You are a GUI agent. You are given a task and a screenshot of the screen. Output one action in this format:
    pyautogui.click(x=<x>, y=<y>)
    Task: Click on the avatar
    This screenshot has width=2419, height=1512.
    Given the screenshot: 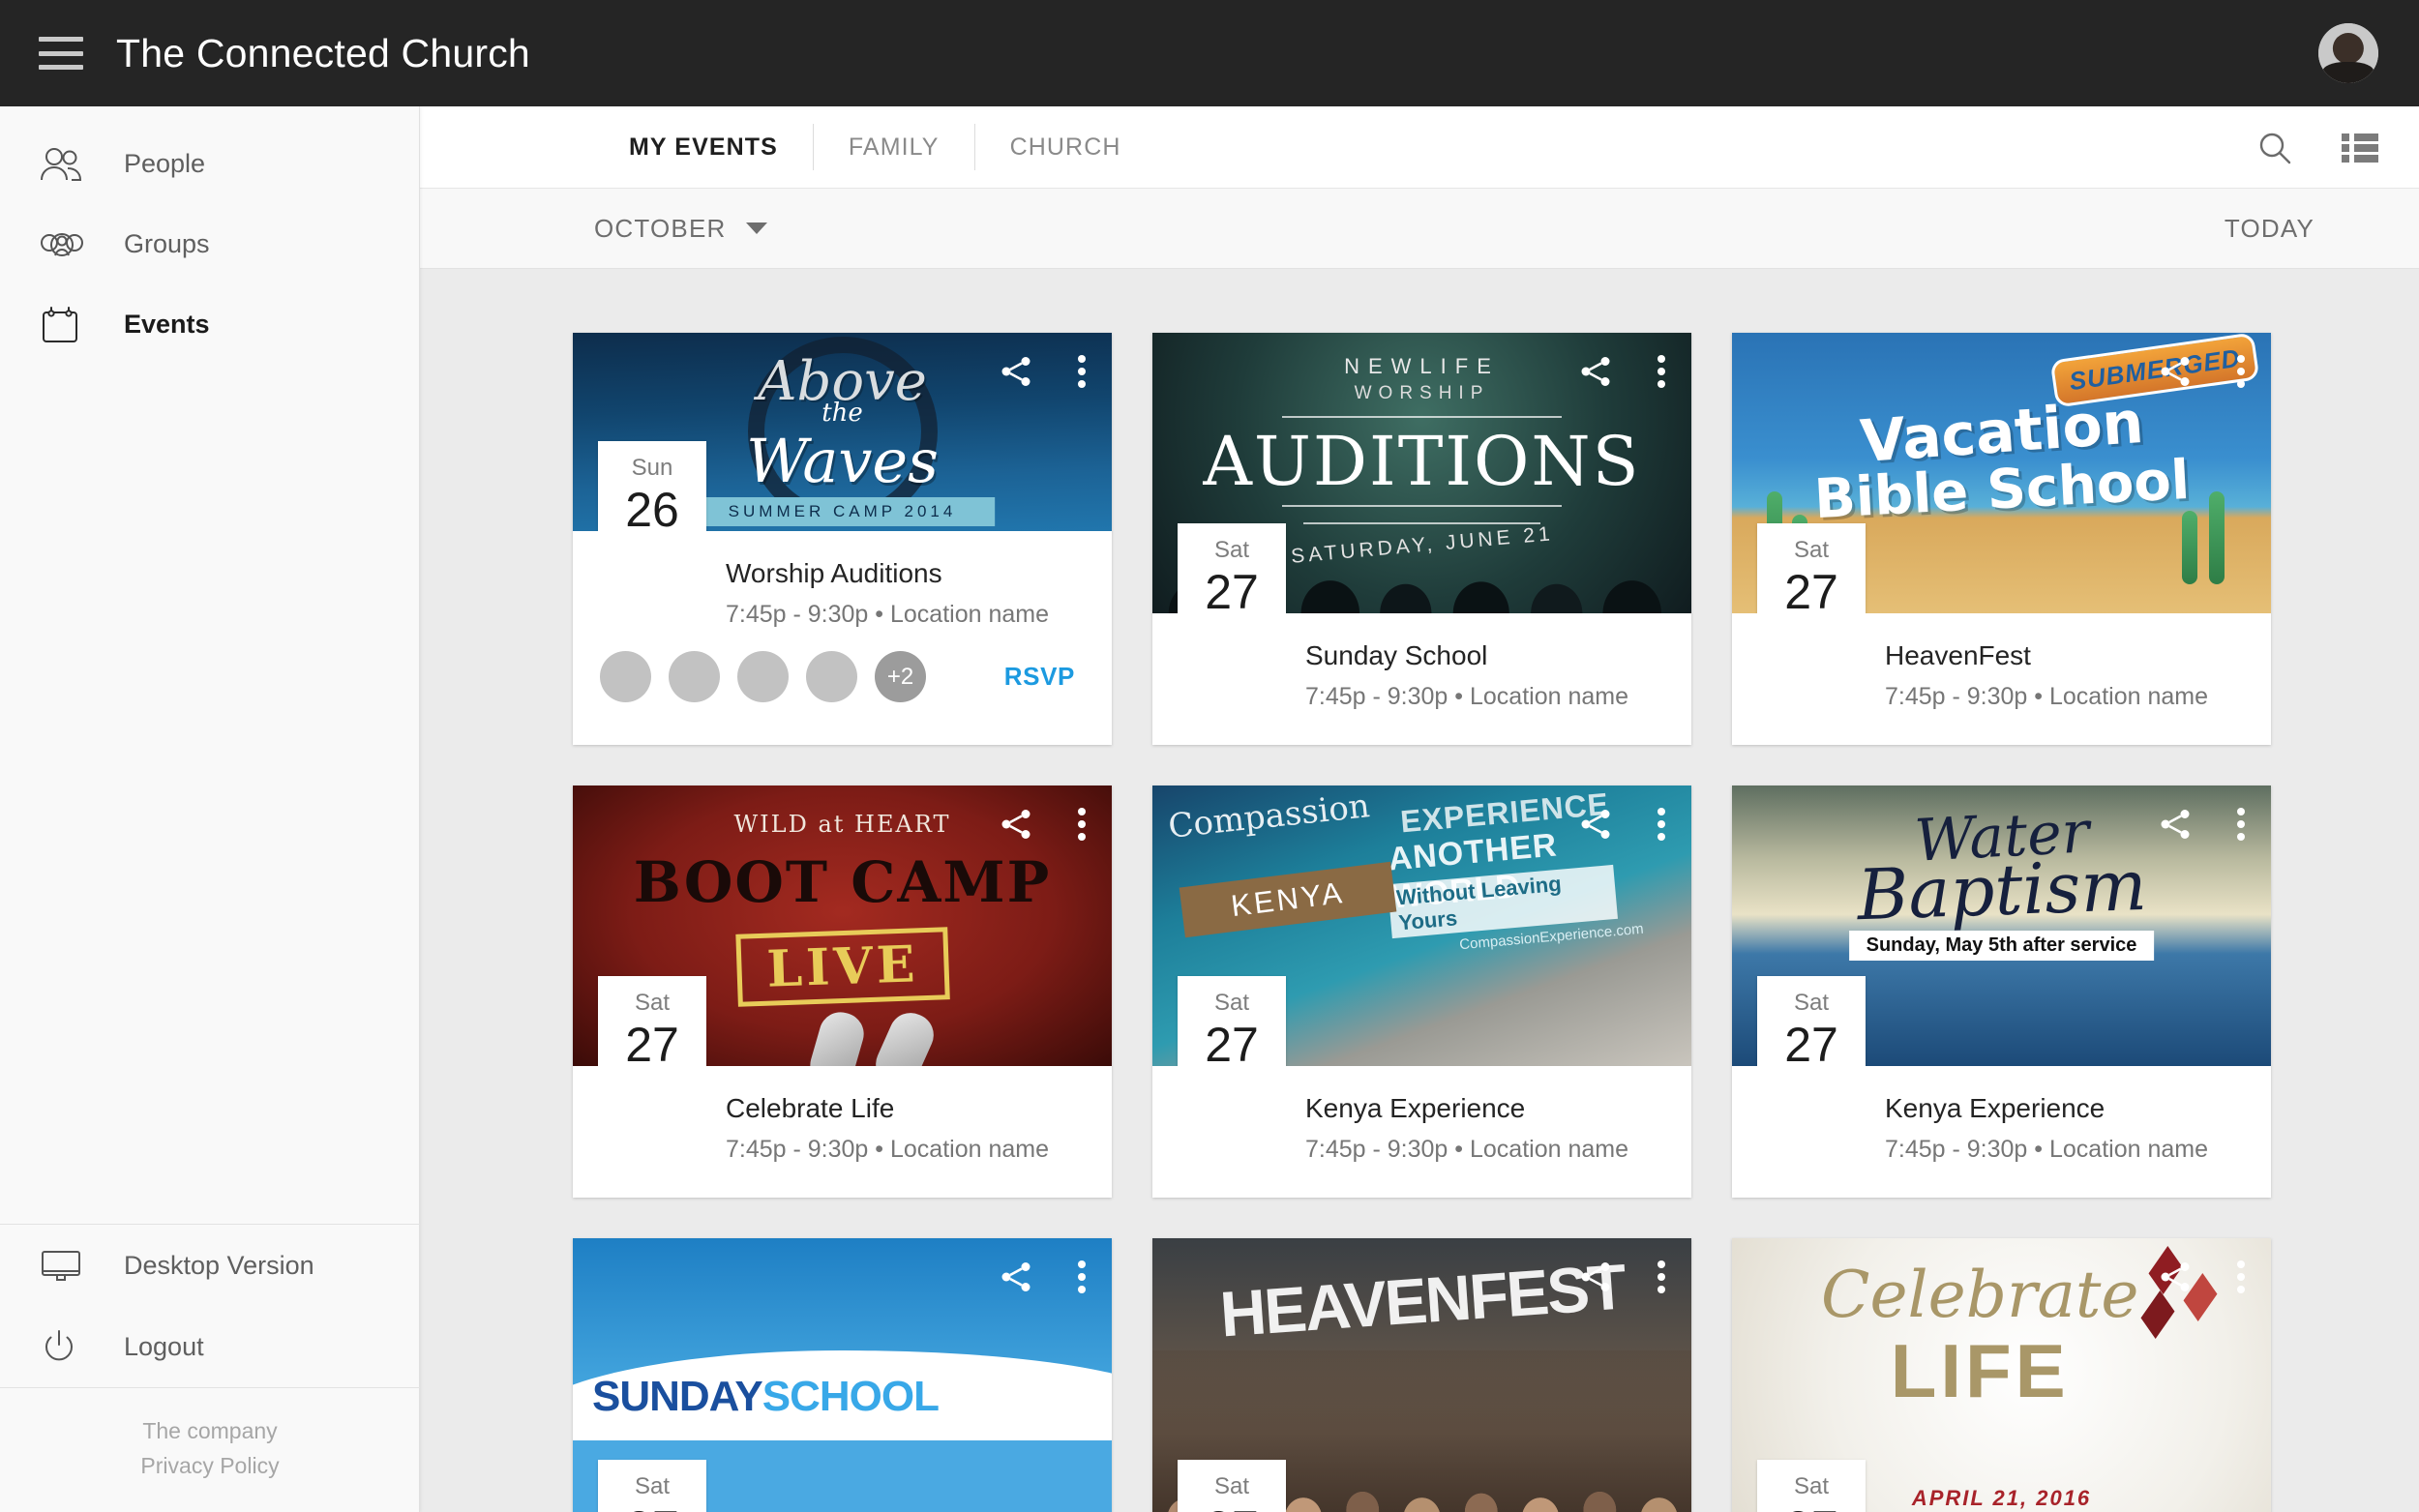 What is the action you would take?
    pyautogui.click(x=2348, y=53)
    